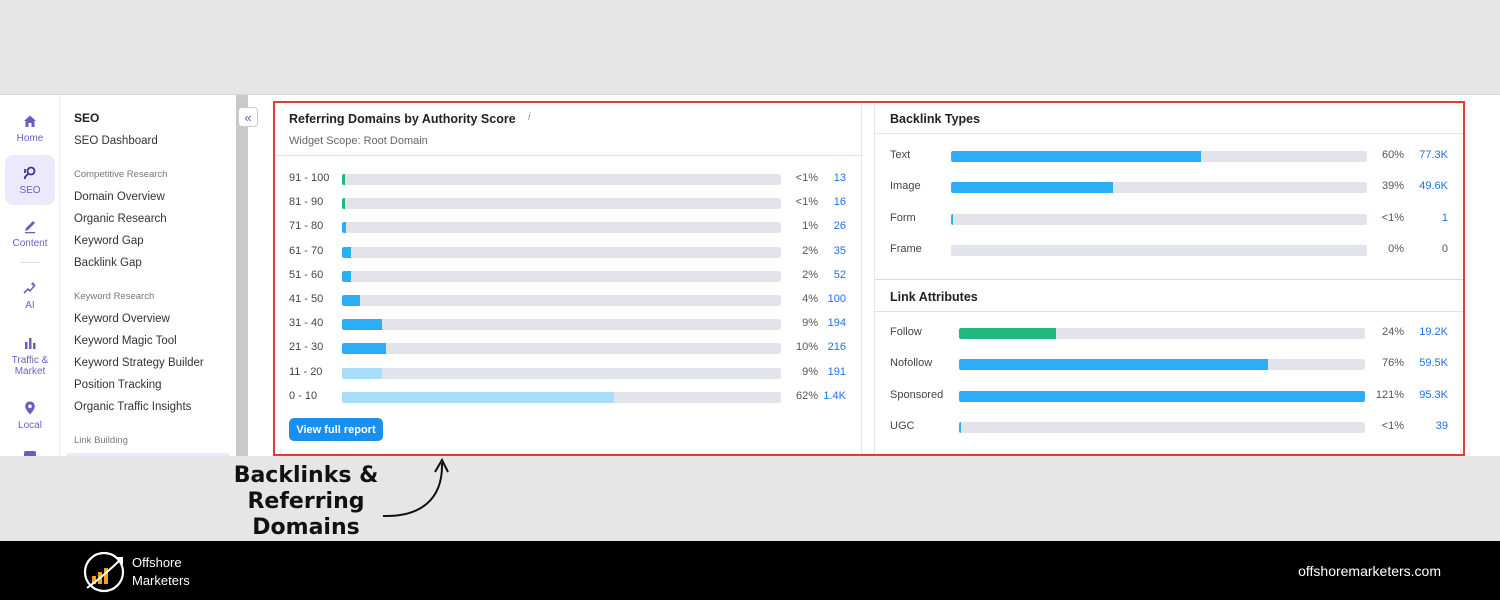  I want to click on rail-label: AI, so click(30, 305).